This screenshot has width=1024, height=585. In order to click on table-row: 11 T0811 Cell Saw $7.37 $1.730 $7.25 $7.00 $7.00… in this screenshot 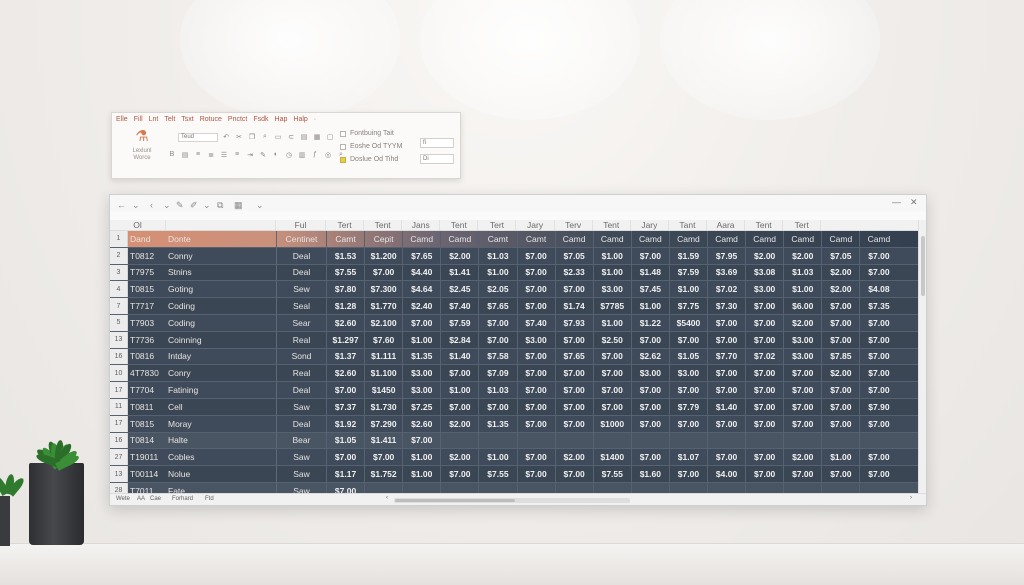, I will do `click(514, 407)`.